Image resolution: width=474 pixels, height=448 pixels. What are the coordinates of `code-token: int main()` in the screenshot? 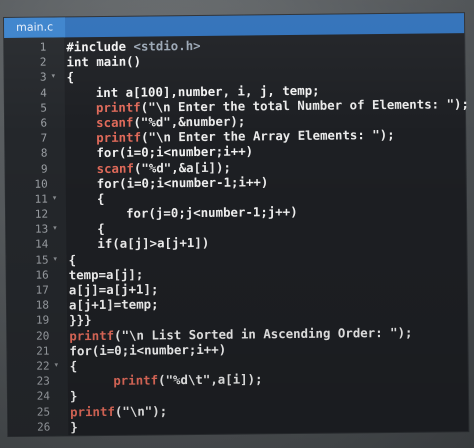 It's located at (104, 61).